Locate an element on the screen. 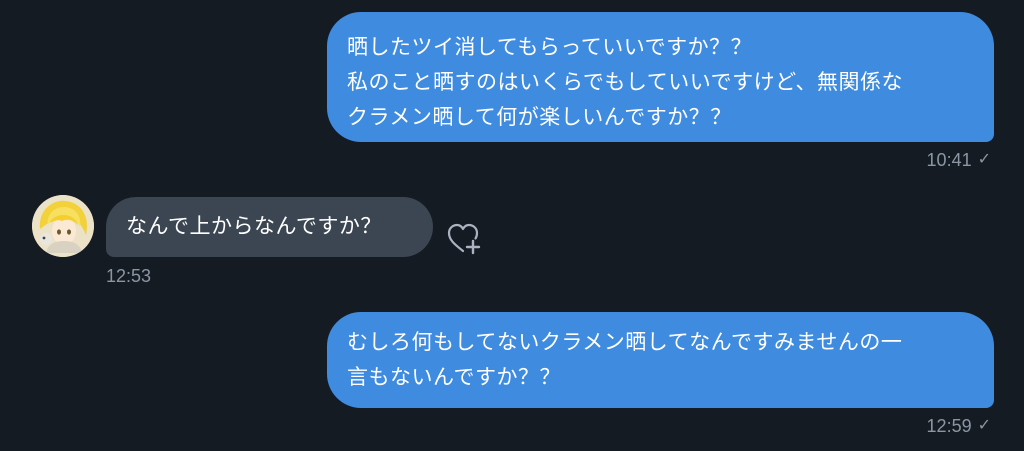  message-text-line: 晒したツイ消してもらっていいですか？？ is located at coordinates (550, 47).